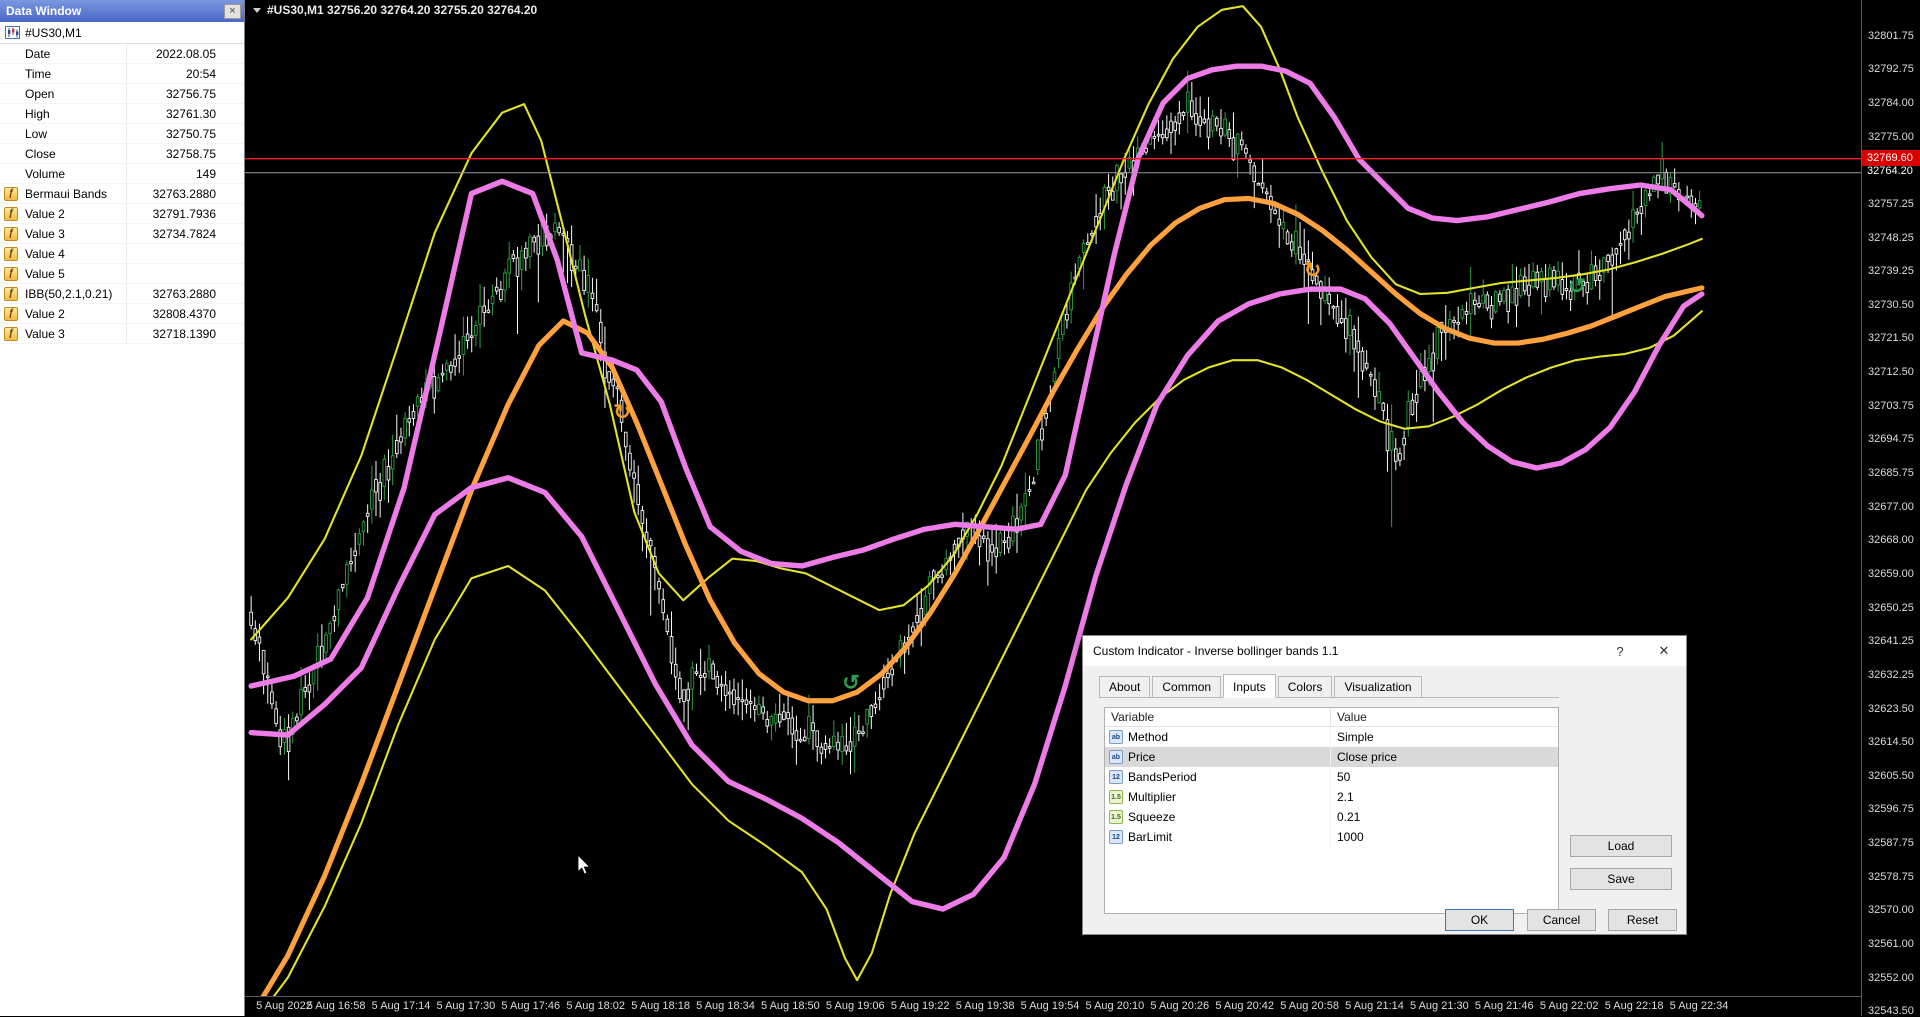 This screenshot has height=1017, width=1920. Describe the element at coordinates (1444, 797) in the screenshot. I see `input-value: 2.1` at that location.